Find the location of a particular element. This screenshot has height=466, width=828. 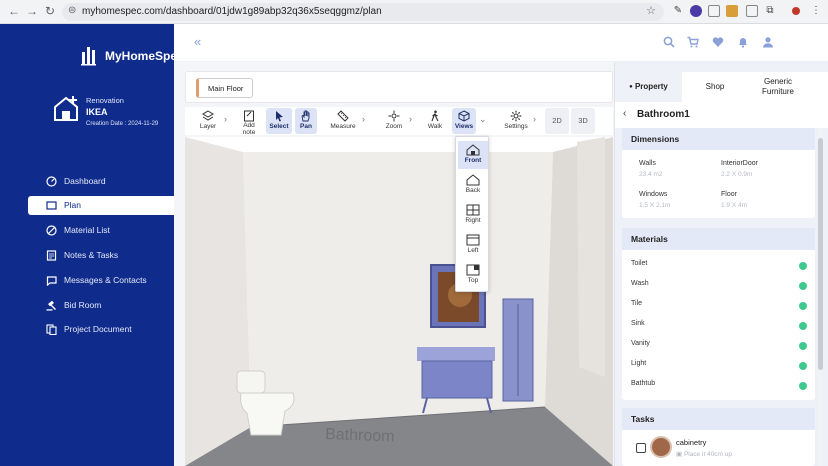

profile-icon is located at coordinates (796, 11).